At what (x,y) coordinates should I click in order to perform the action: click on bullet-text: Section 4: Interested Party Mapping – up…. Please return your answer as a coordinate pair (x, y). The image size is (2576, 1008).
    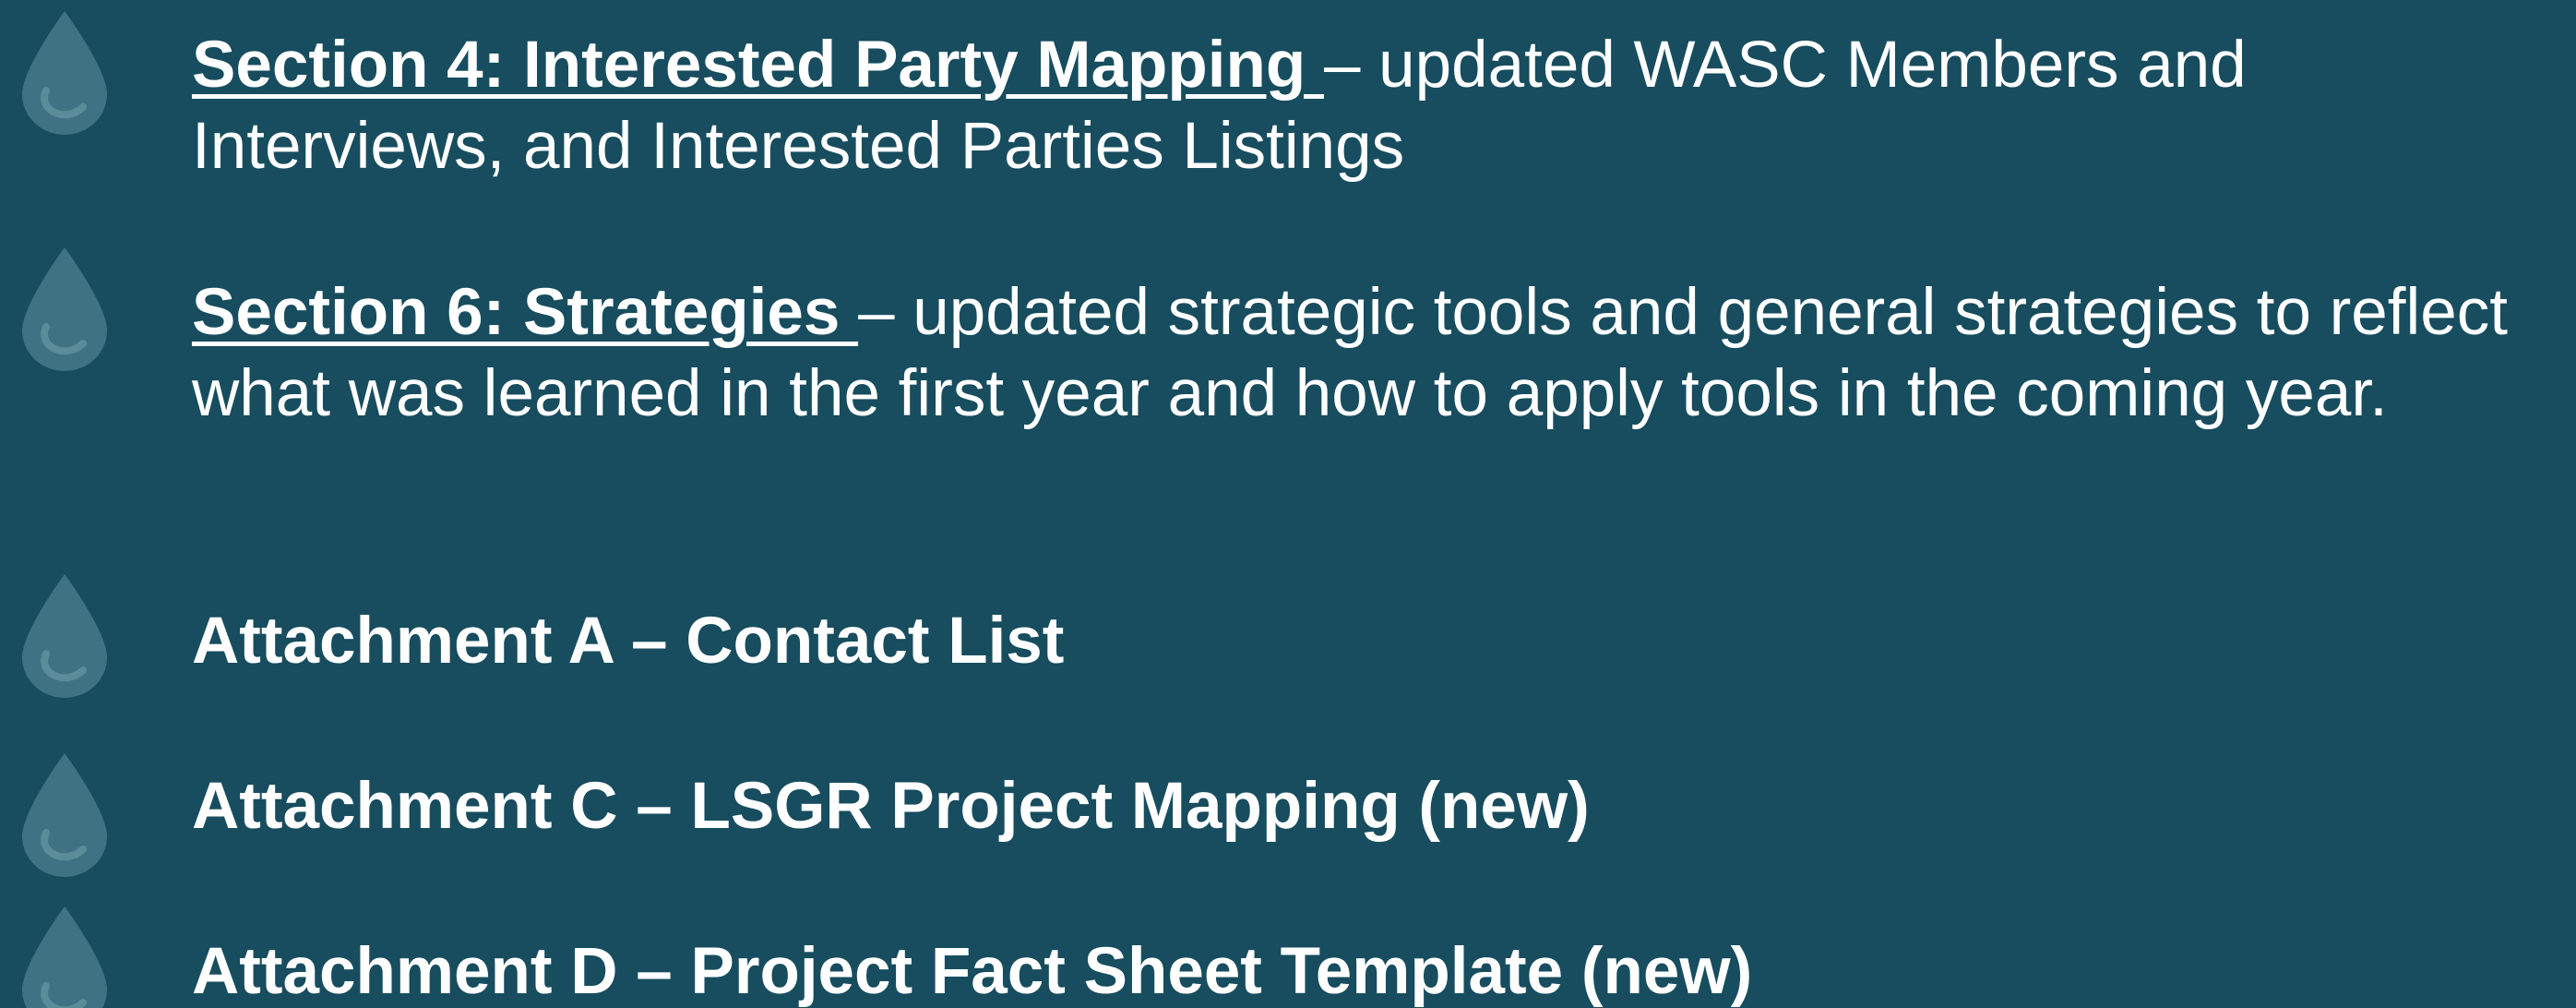
    Looking at the image, I should click on (1373, 106).